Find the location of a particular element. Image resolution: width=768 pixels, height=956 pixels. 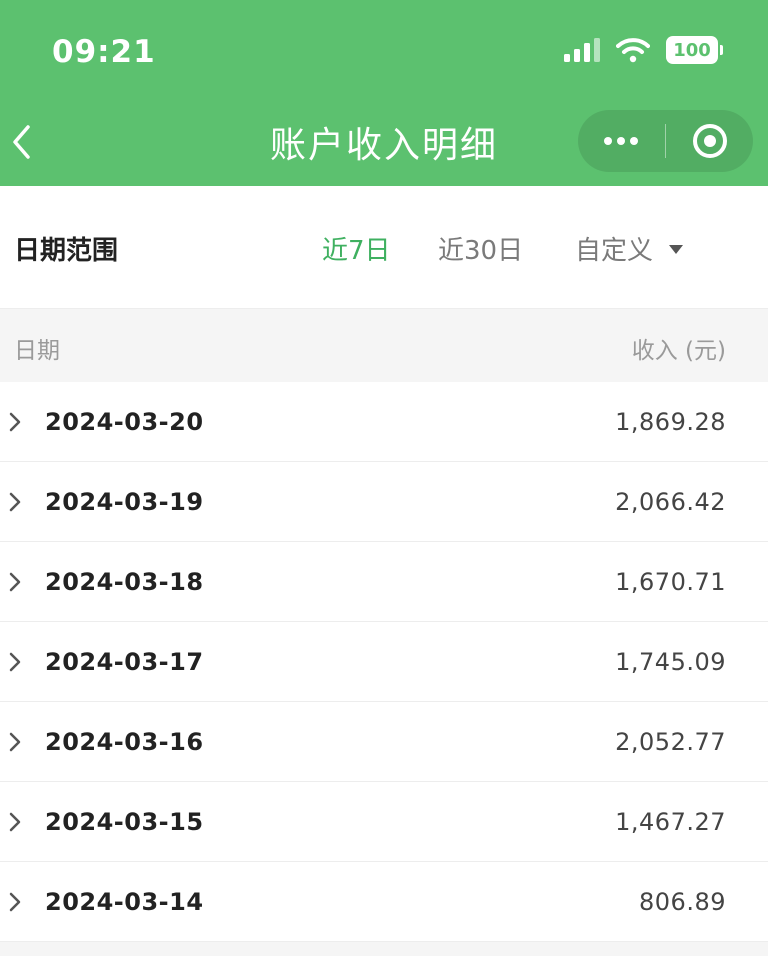

row-date: 2024-03-17 is located at coordinates (124, 662).